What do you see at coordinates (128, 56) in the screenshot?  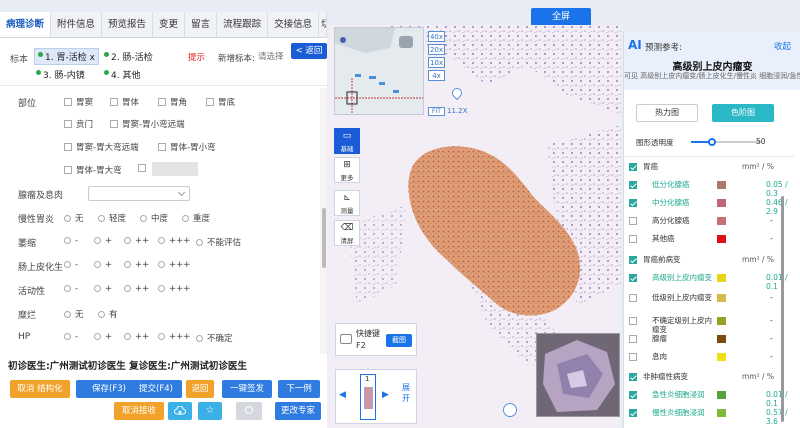 I see `specimen-item-2: 2. 肠-活检` at bounding box center [128, 56].